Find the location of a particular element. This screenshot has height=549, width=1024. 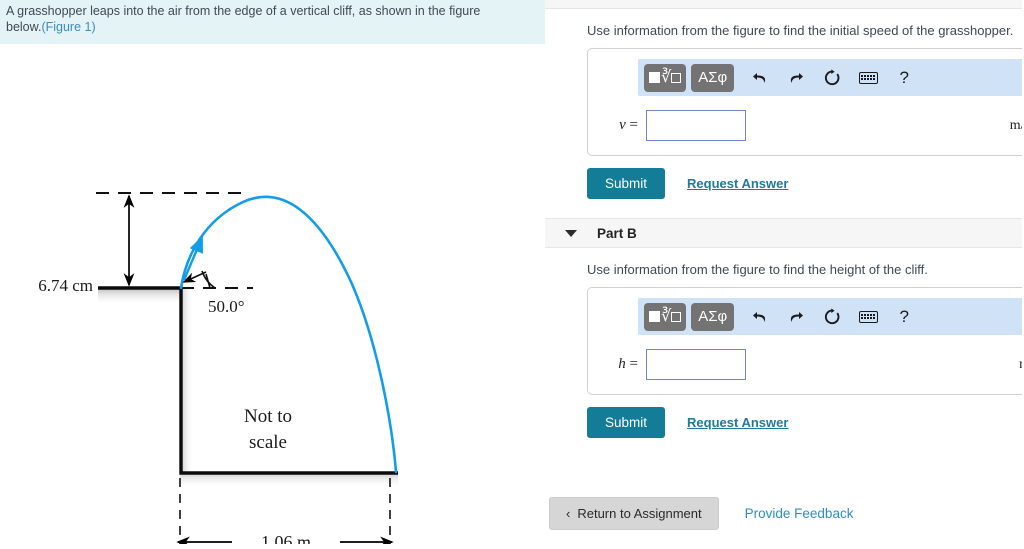

part-a-variable-label: v = is located at coordinates (628, 125).